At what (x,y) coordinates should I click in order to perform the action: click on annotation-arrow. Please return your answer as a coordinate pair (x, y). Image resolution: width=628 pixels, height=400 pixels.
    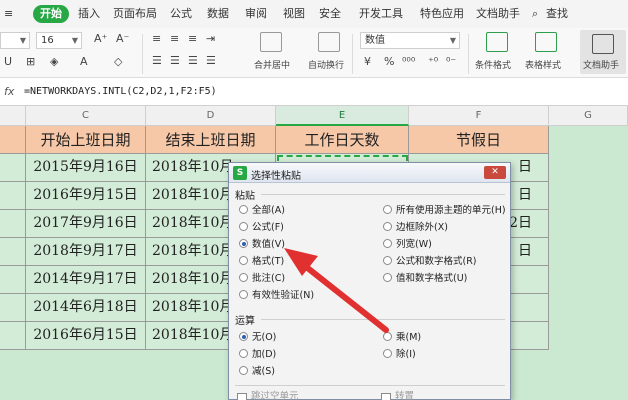
    Looking at the image, I should click on (336, 290).